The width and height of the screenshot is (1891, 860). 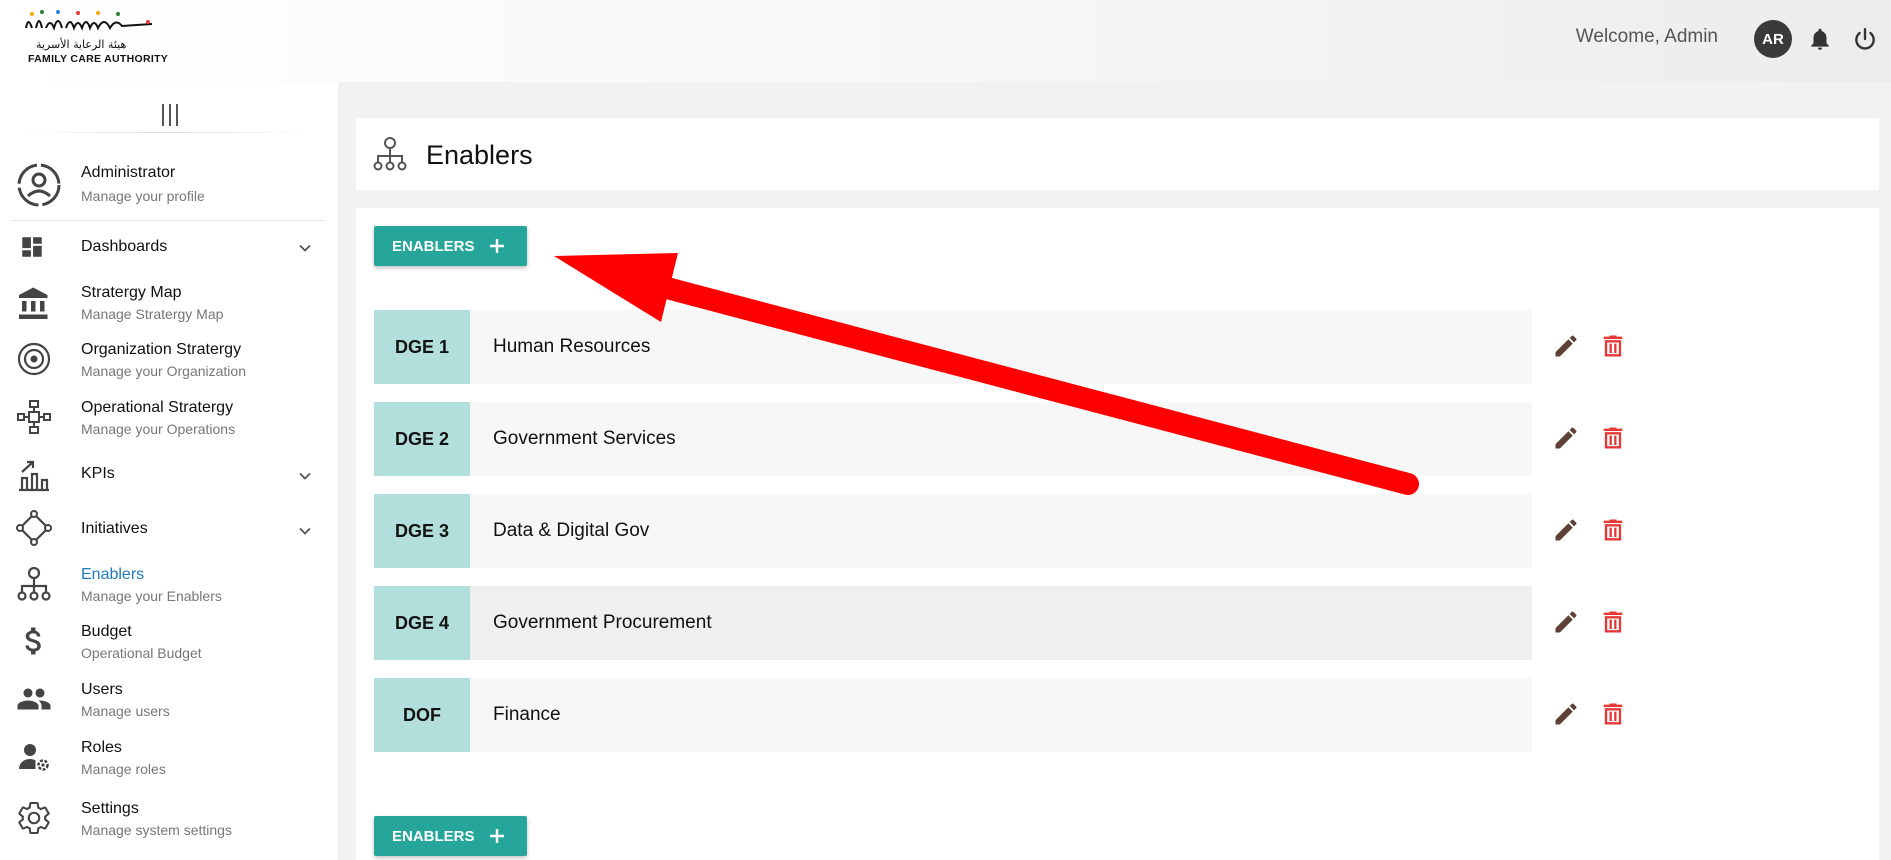 I want to click on diamond-nodes-icon, so click(x=34, y=528).